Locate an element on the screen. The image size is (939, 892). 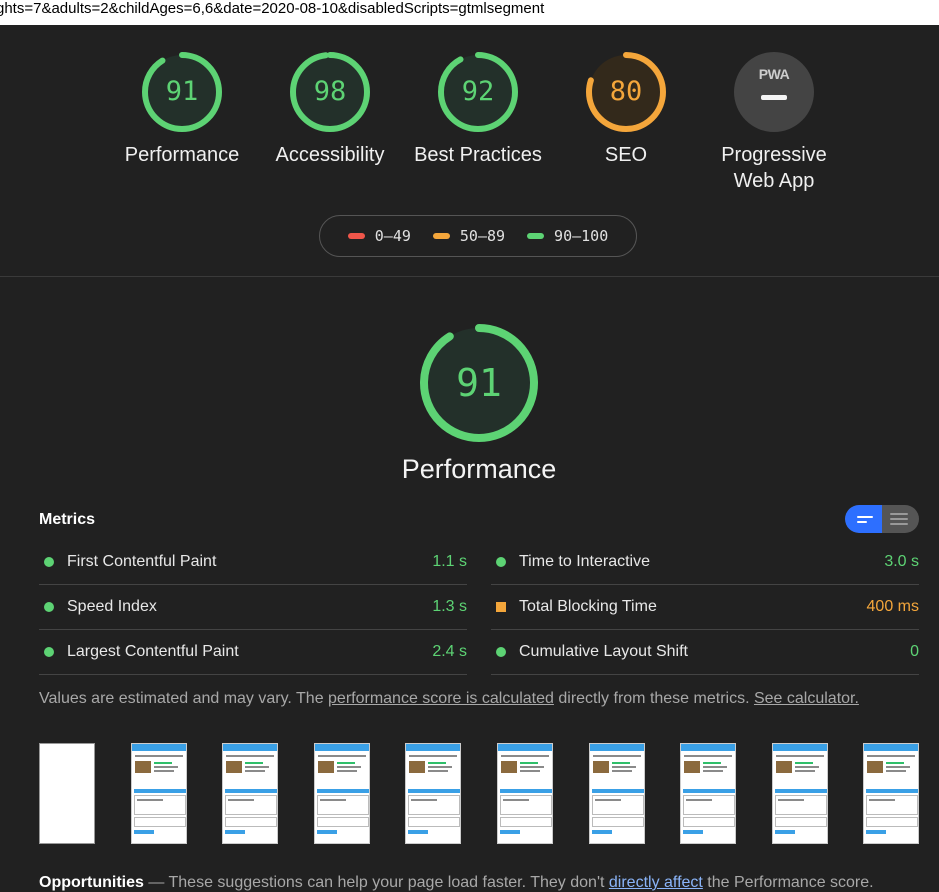
metric-name: Largest Contentful Paint is located at coordinates (153, 651).